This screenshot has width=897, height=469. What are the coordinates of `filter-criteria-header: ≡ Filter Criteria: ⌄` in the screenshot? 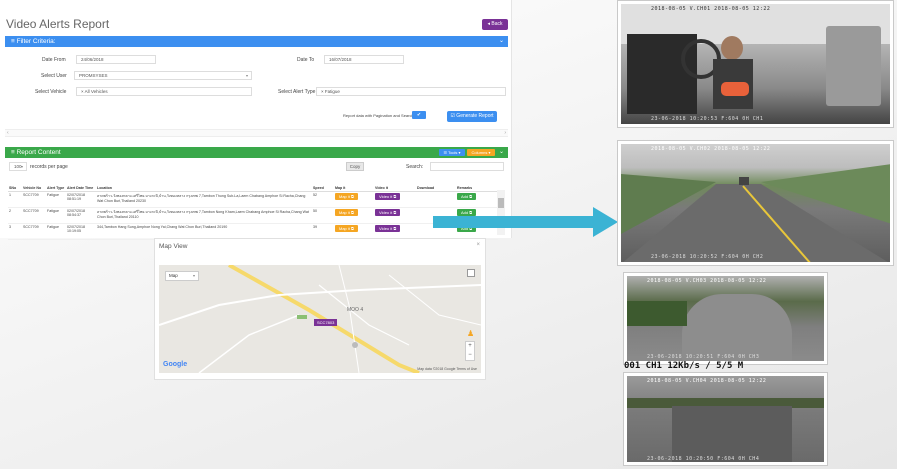 It's located at (256, 41).